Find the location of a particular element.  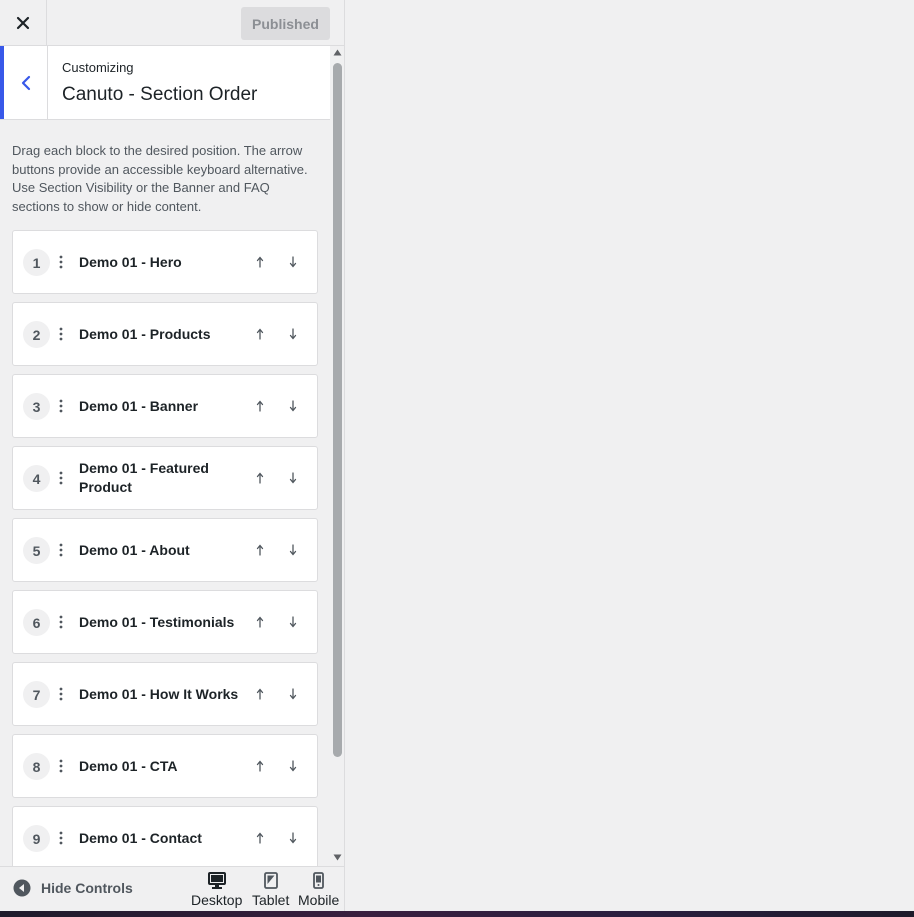

hide-controls-button: Hide Controls is located at coordinates (73, 888).